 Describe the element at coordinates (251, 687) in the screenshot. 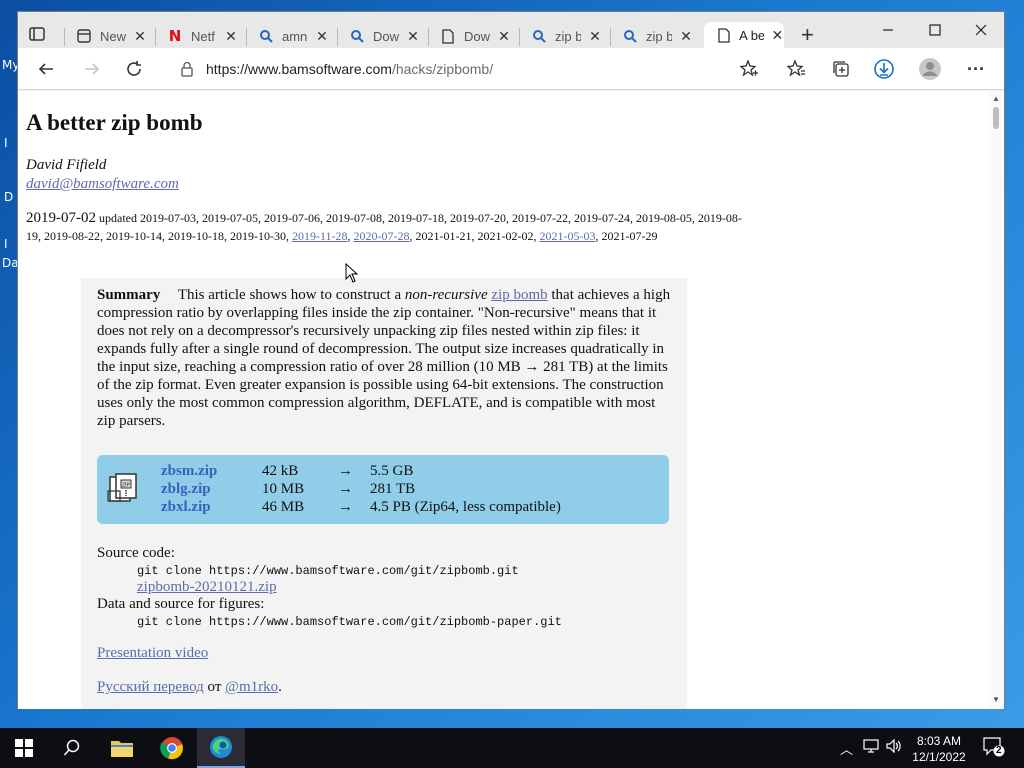

I see `translator-link: @m1rko` at that location.